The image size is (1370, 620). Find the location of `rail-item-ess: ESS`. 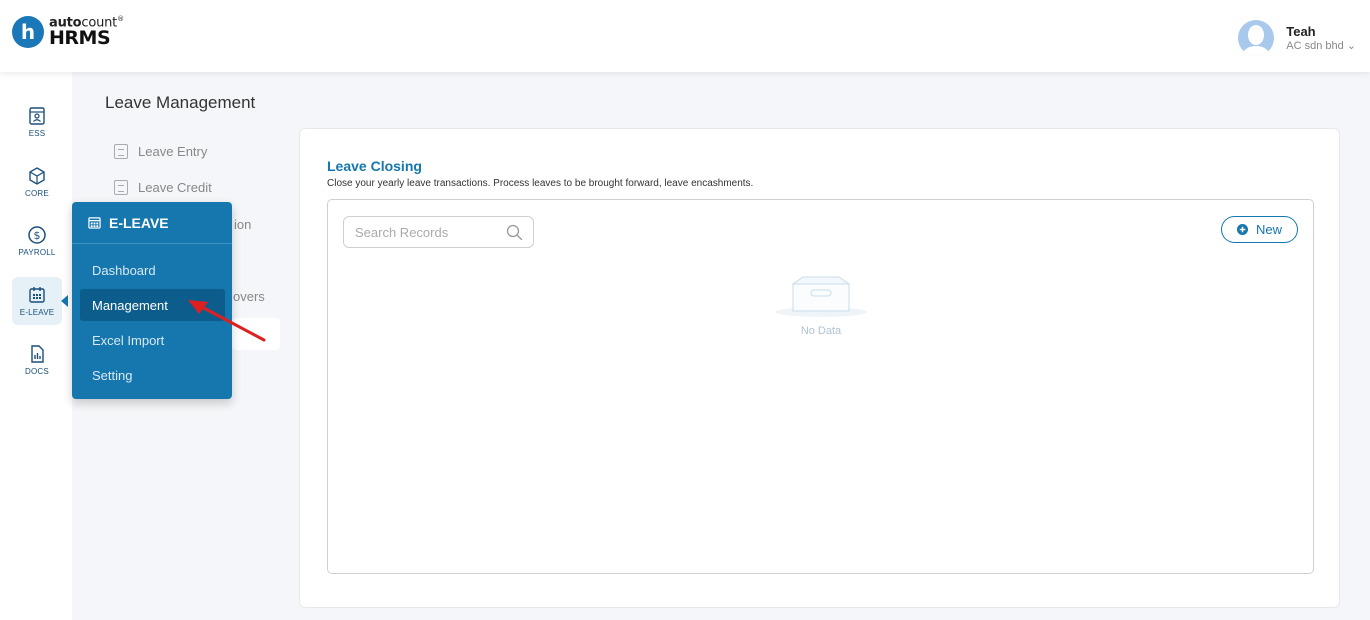

rail-item-ess: ESS is located at coordinates (37, 122).